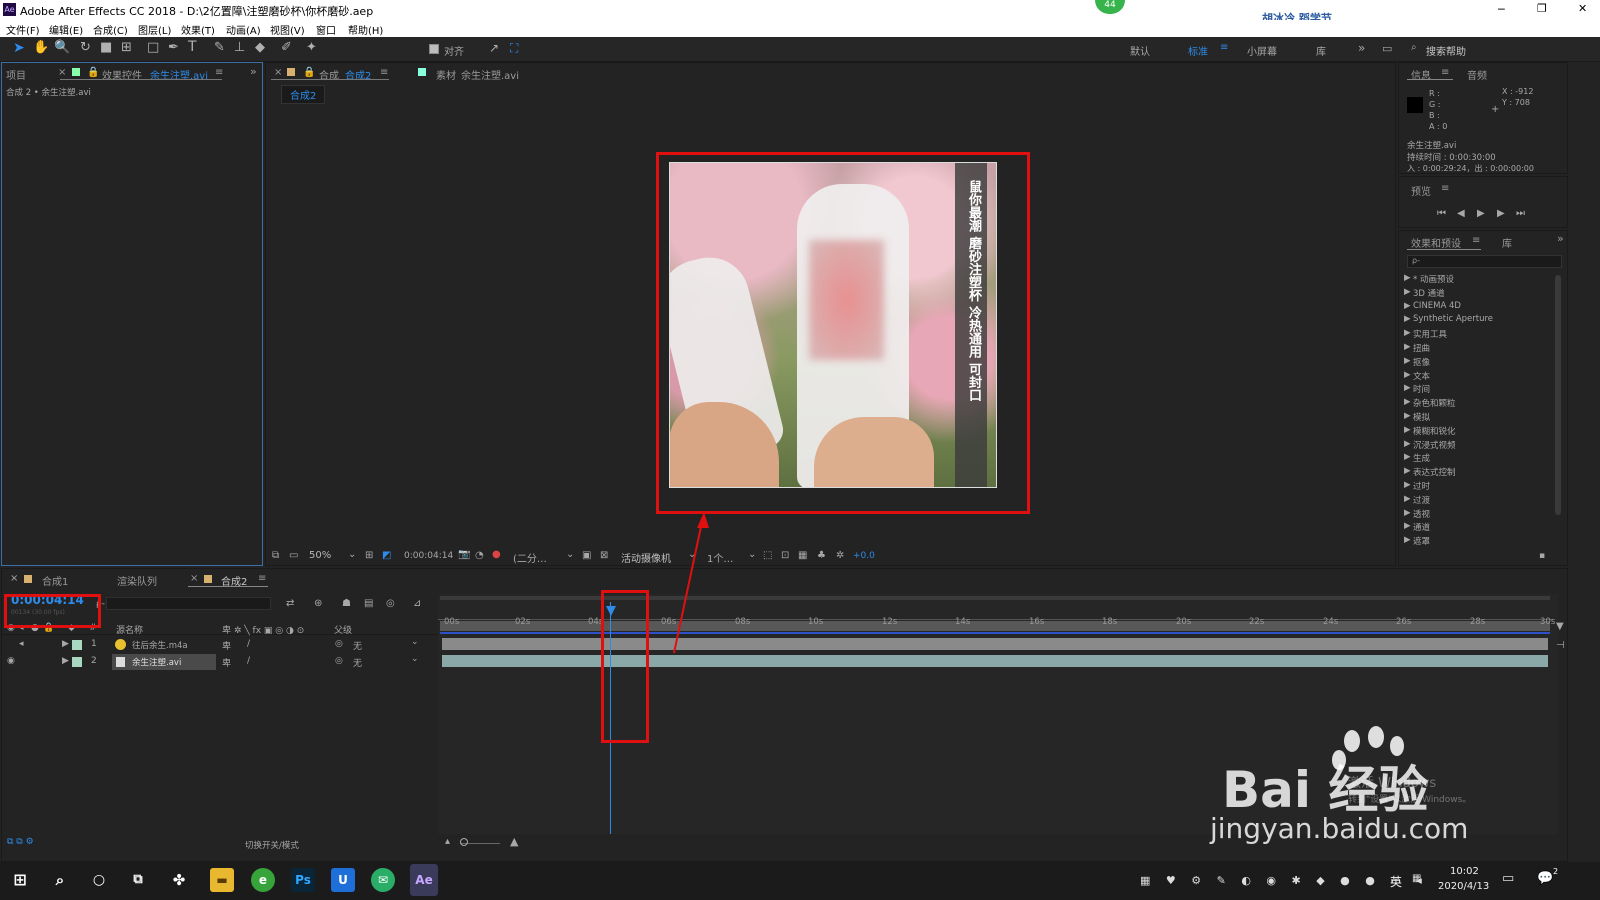  Describe the element at coordinates (16, 74) in the screenshot. I see `tab-project: 项目` at that location.